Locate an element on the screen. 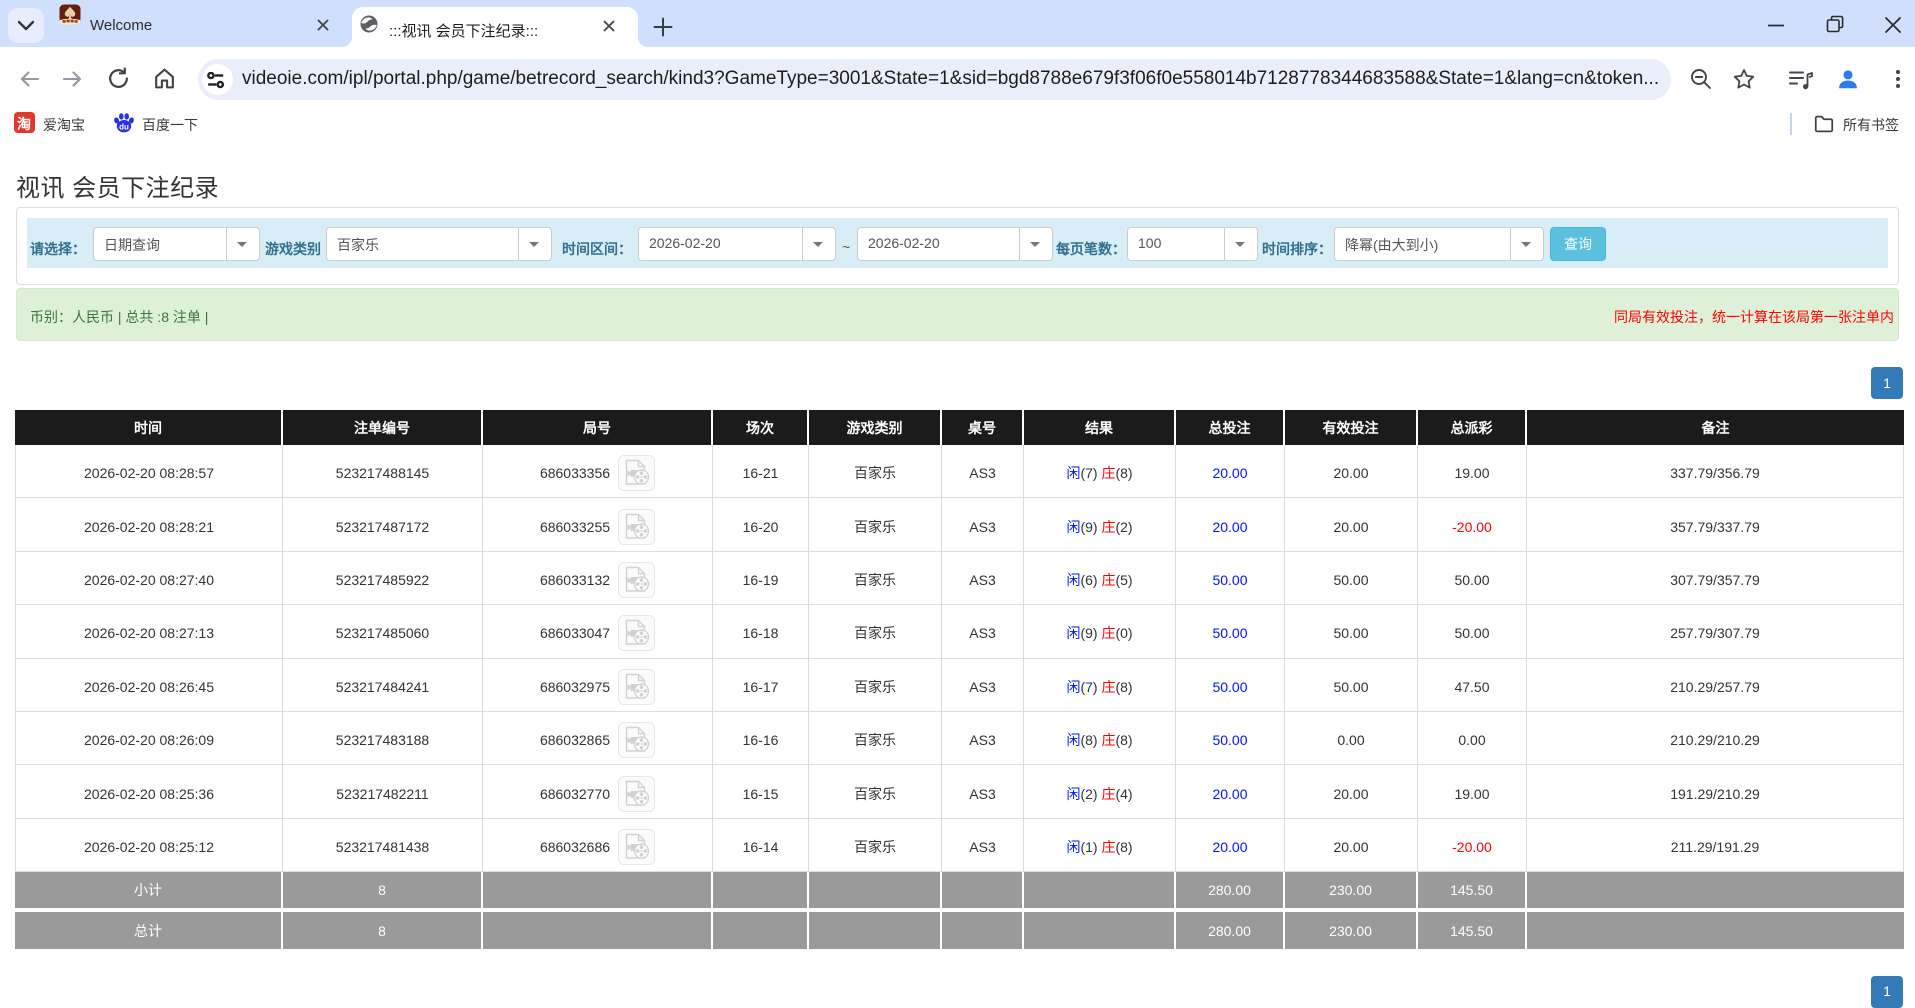 The image size is (1915, 1008). svg-text: du is located at coordinates (124, 127).